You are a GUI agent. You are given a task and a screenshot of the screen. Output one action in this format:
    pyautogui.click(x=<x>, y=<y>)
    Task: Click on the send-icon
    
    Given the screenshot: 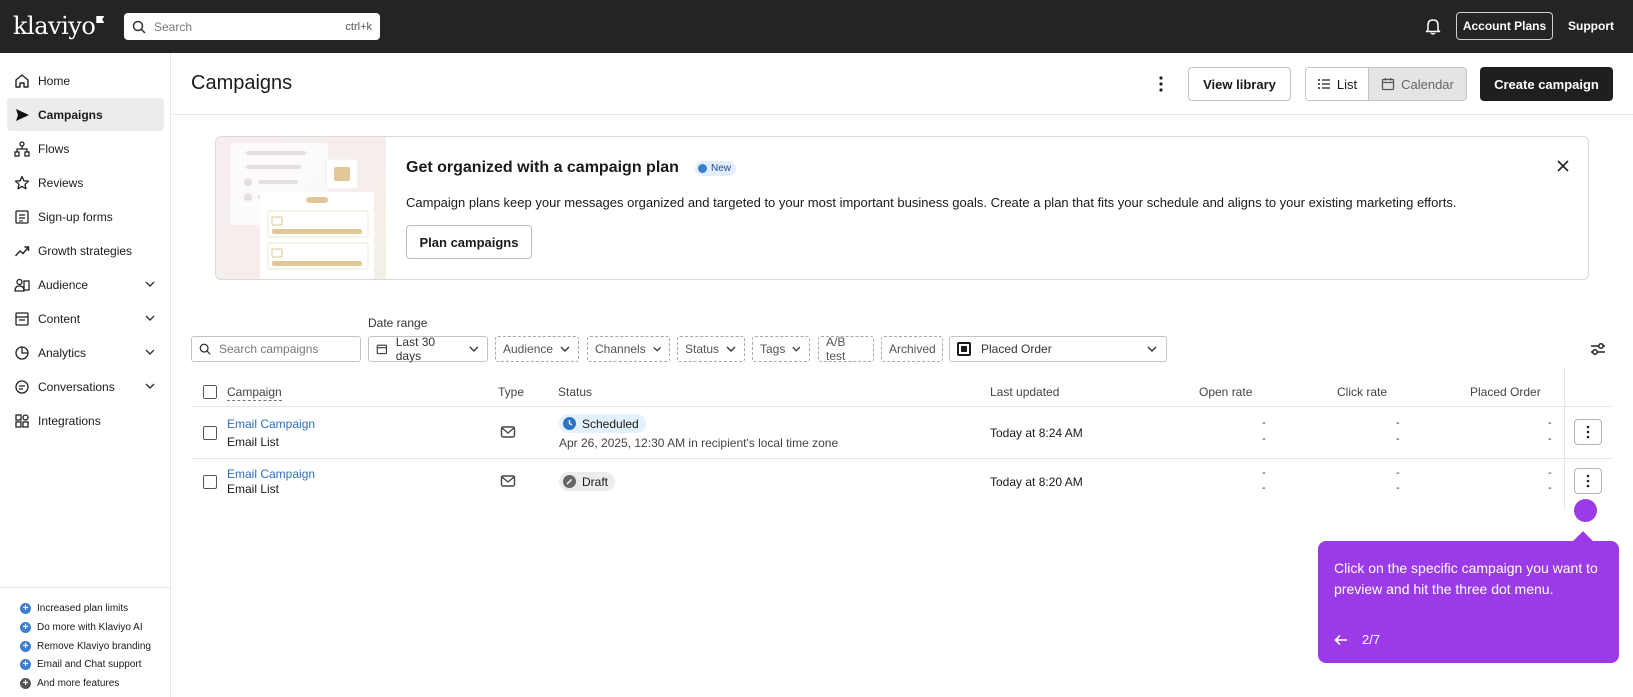 What is the action you would take?
    pyautogui.click(x=22, y=114)
    